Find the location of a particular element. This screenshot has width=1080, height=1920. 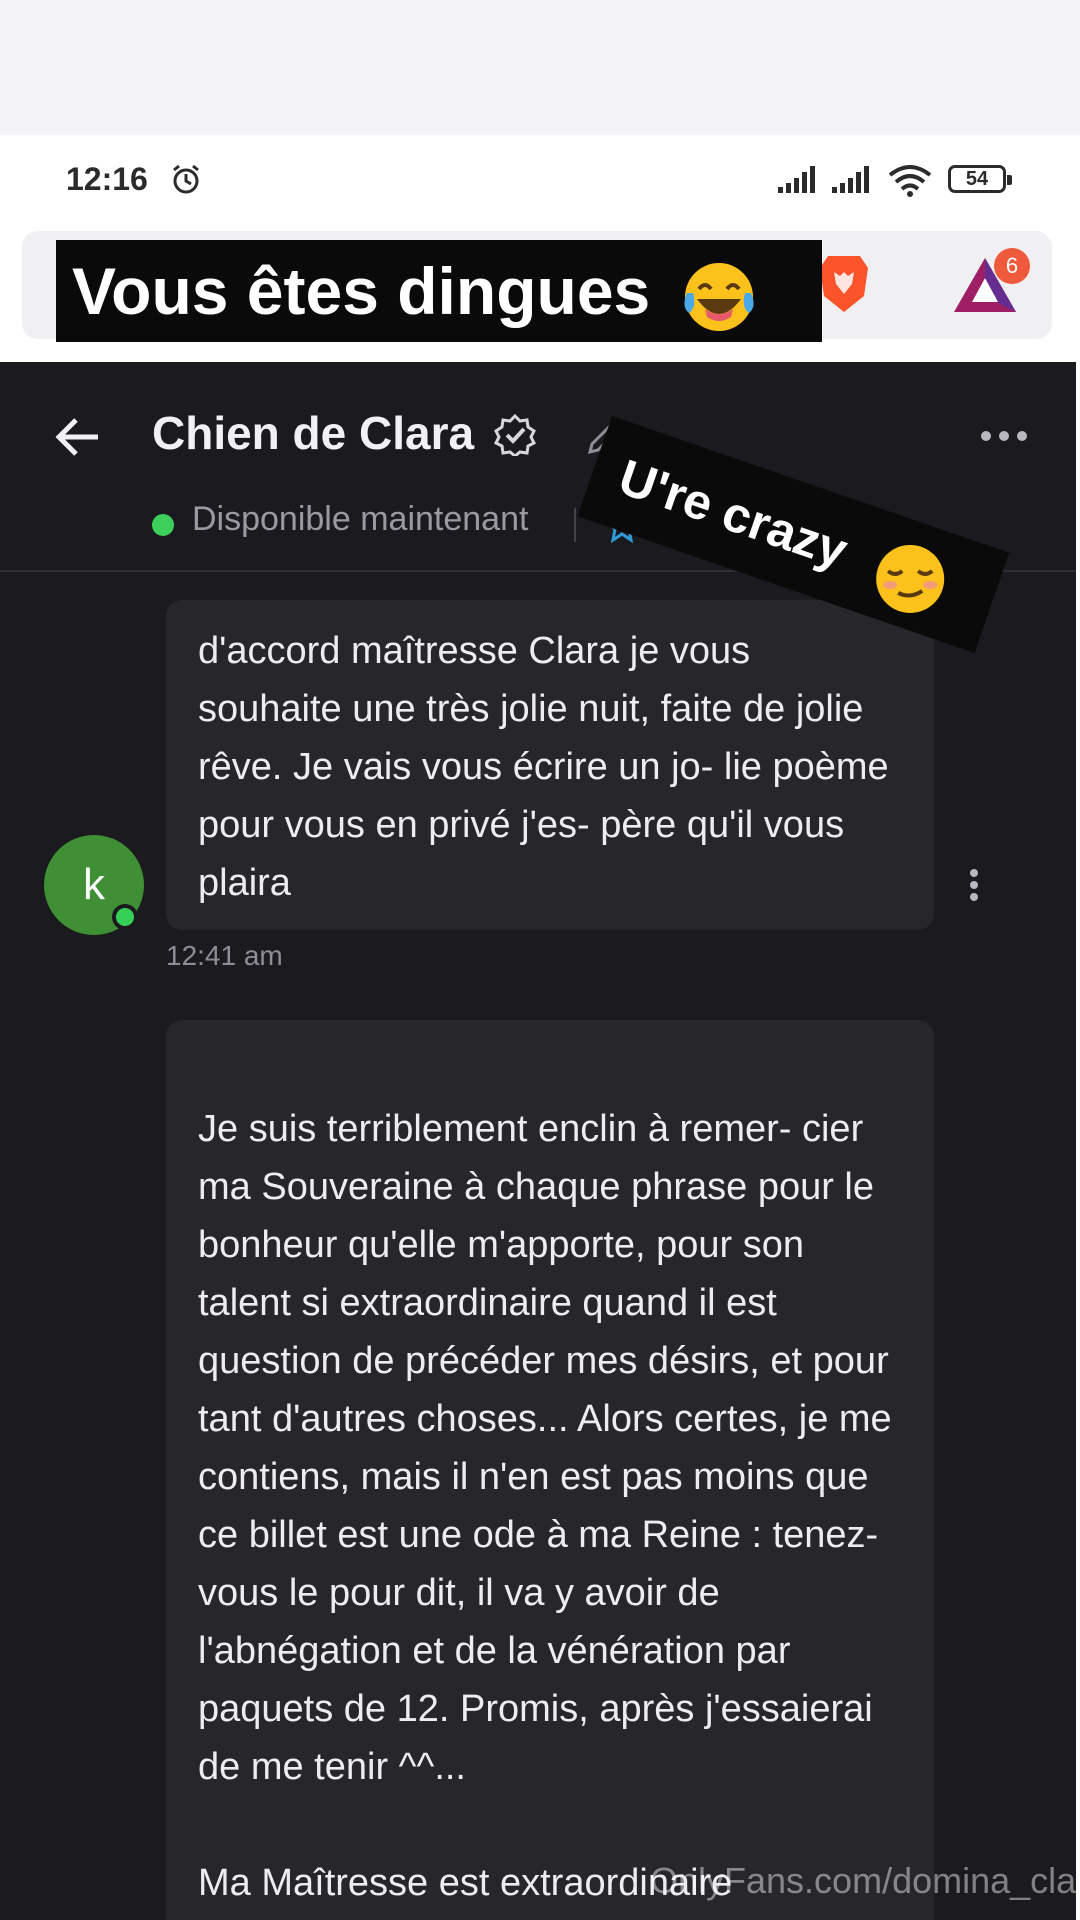

battery-indicator: 54 is located at coordinates (980, 179).